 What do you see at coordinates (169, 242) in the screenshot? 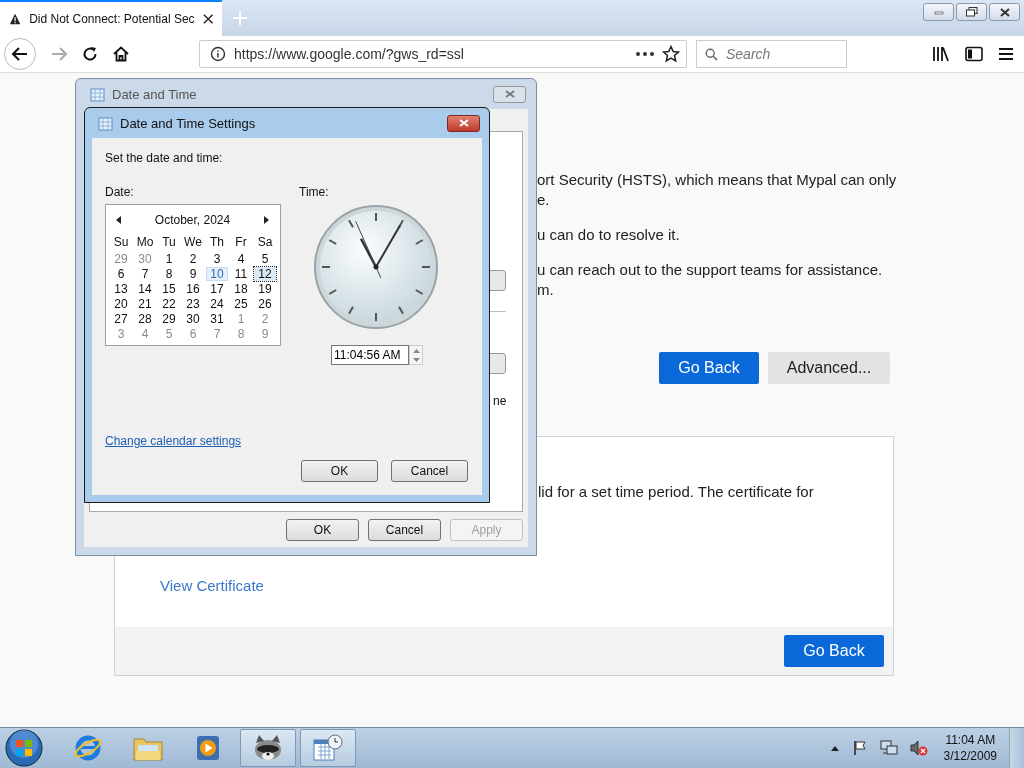
I see `weekday-label: Tu` at bounding box center [169, 242].